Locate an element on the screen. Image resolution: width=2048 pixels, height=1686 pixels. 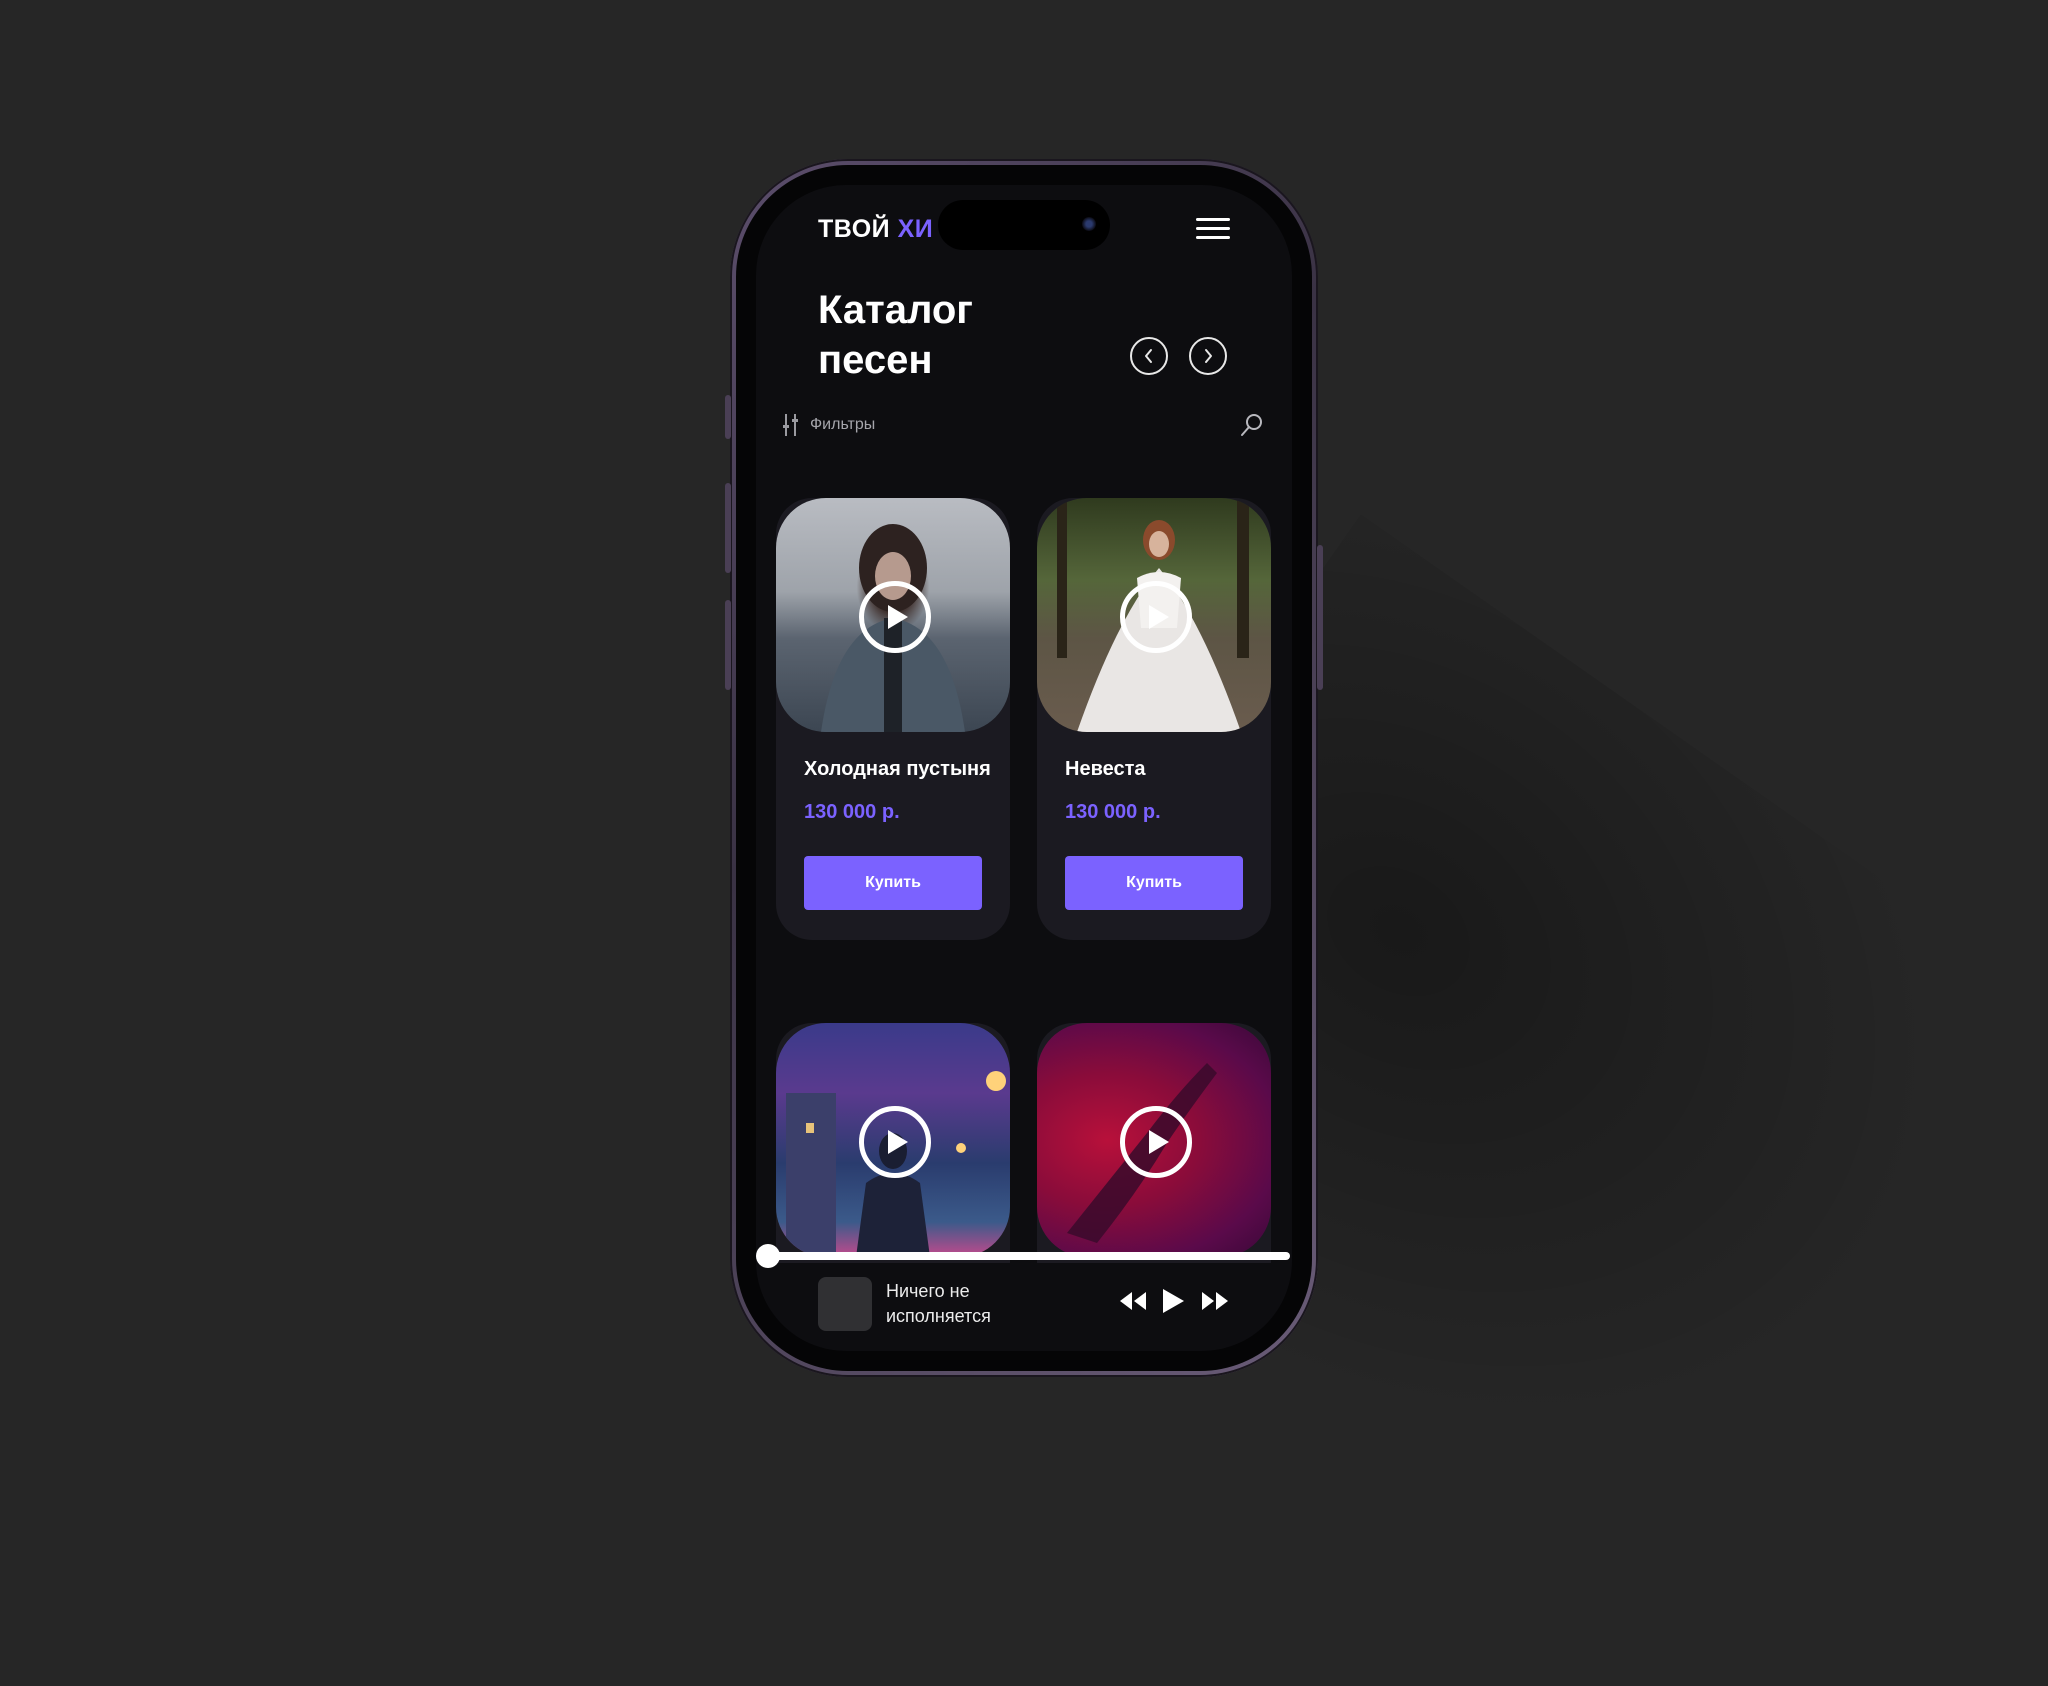
chevron-left-icon is located at coordinates (1148, 356).